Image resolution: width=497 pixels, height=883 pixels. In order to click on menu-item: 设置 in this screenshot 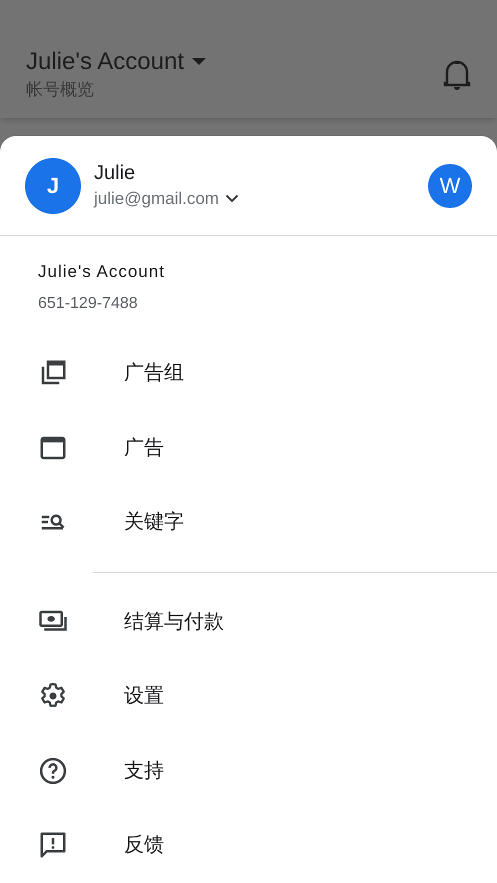, I will do `click(248, 696)`.